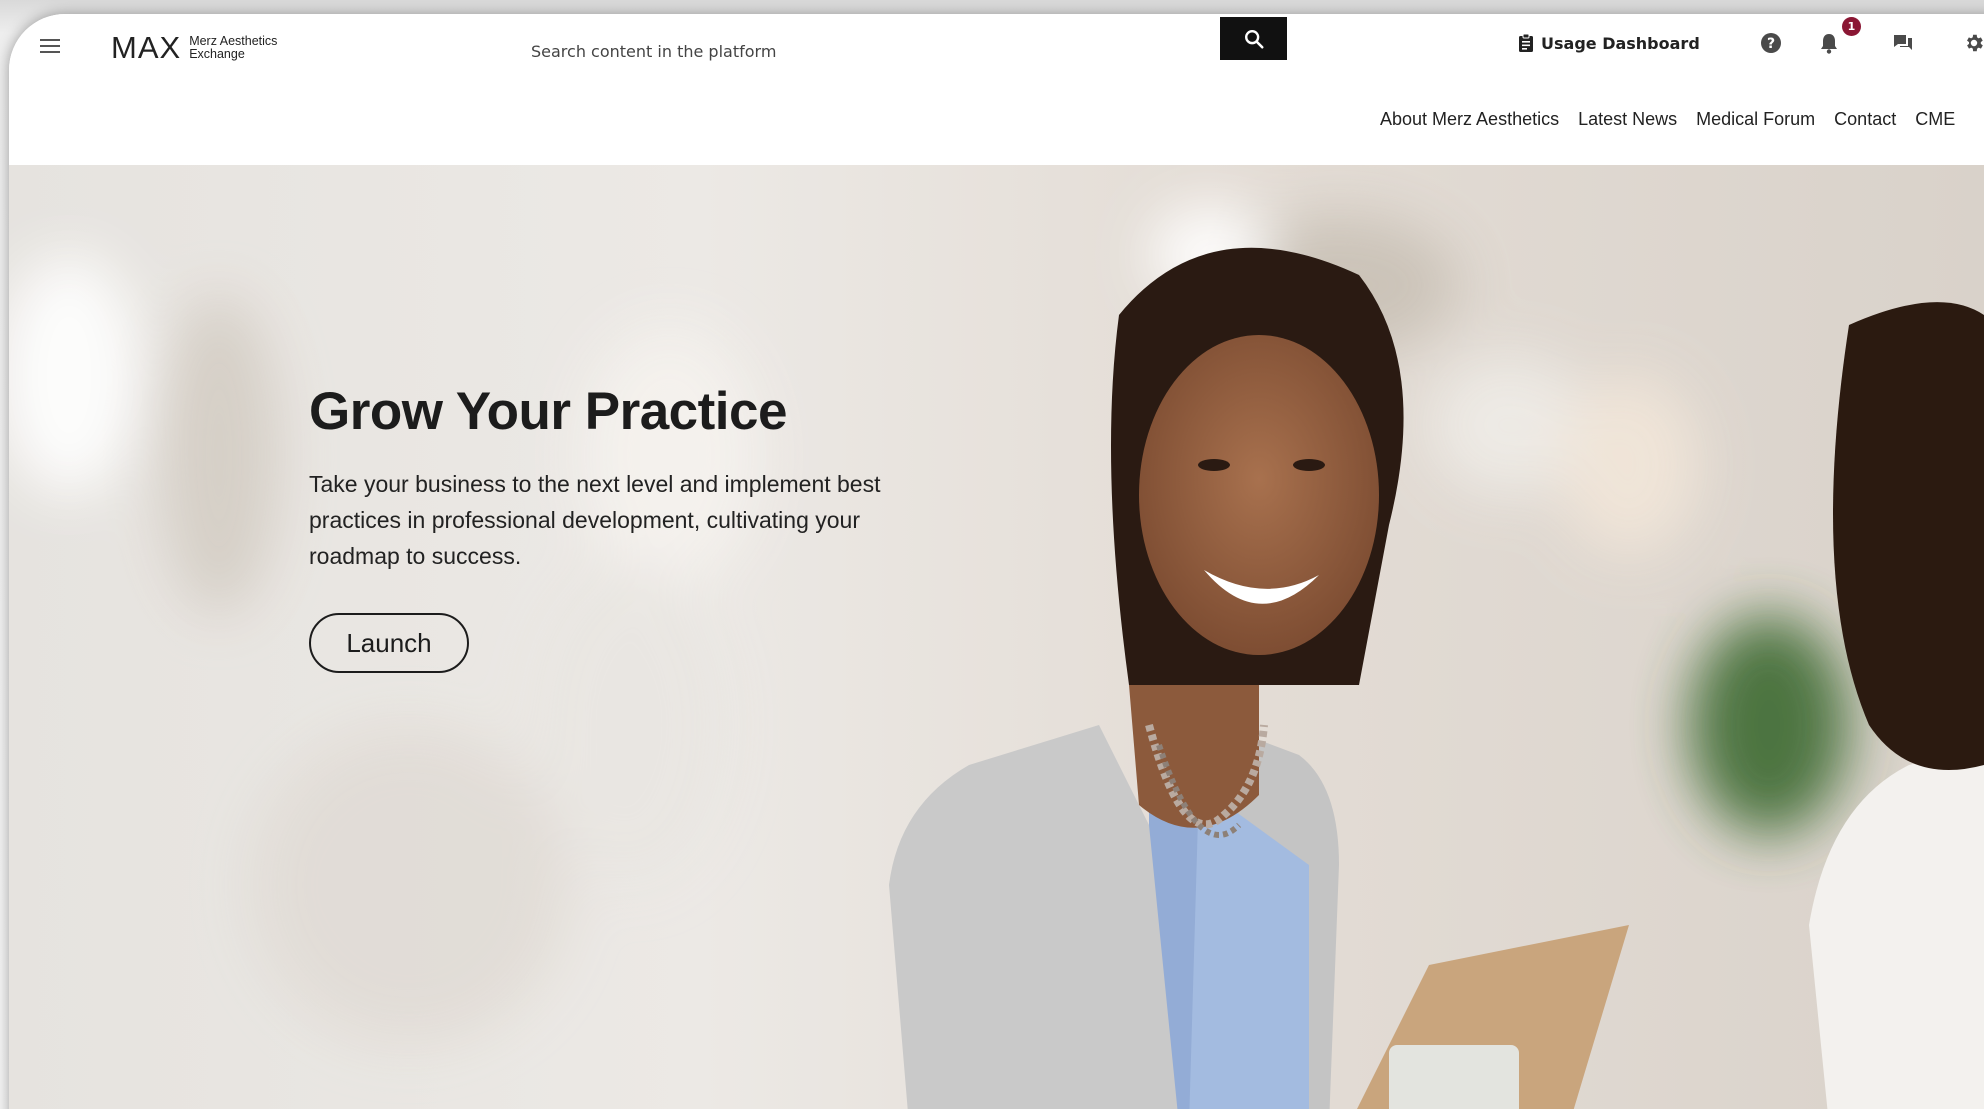 This screenshot has width=1984, height=1109. What do you see at coordinates (146, 47) in the screenshot?
I see `logo-max: MAX` at bounding box center [146, 47].